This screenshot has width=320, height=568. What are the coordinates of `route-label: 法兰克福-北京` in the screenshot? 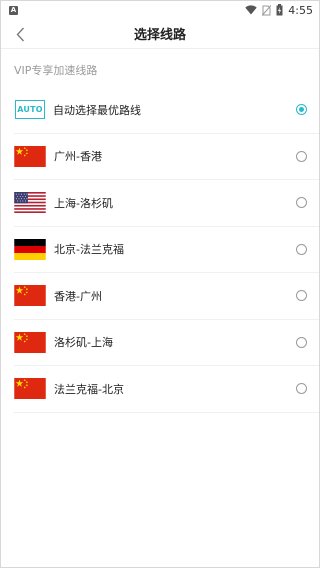 It's located at (89, 389).